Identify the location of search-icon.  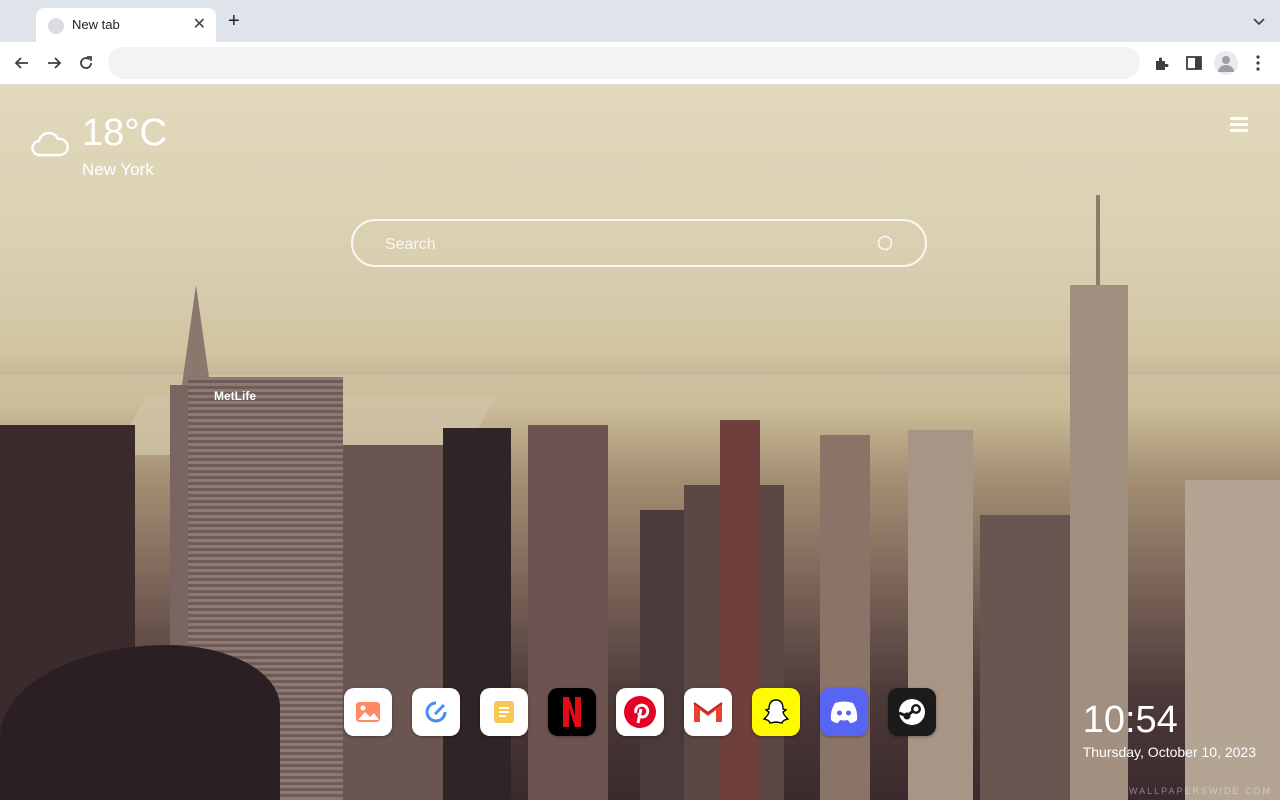
(886, 244).